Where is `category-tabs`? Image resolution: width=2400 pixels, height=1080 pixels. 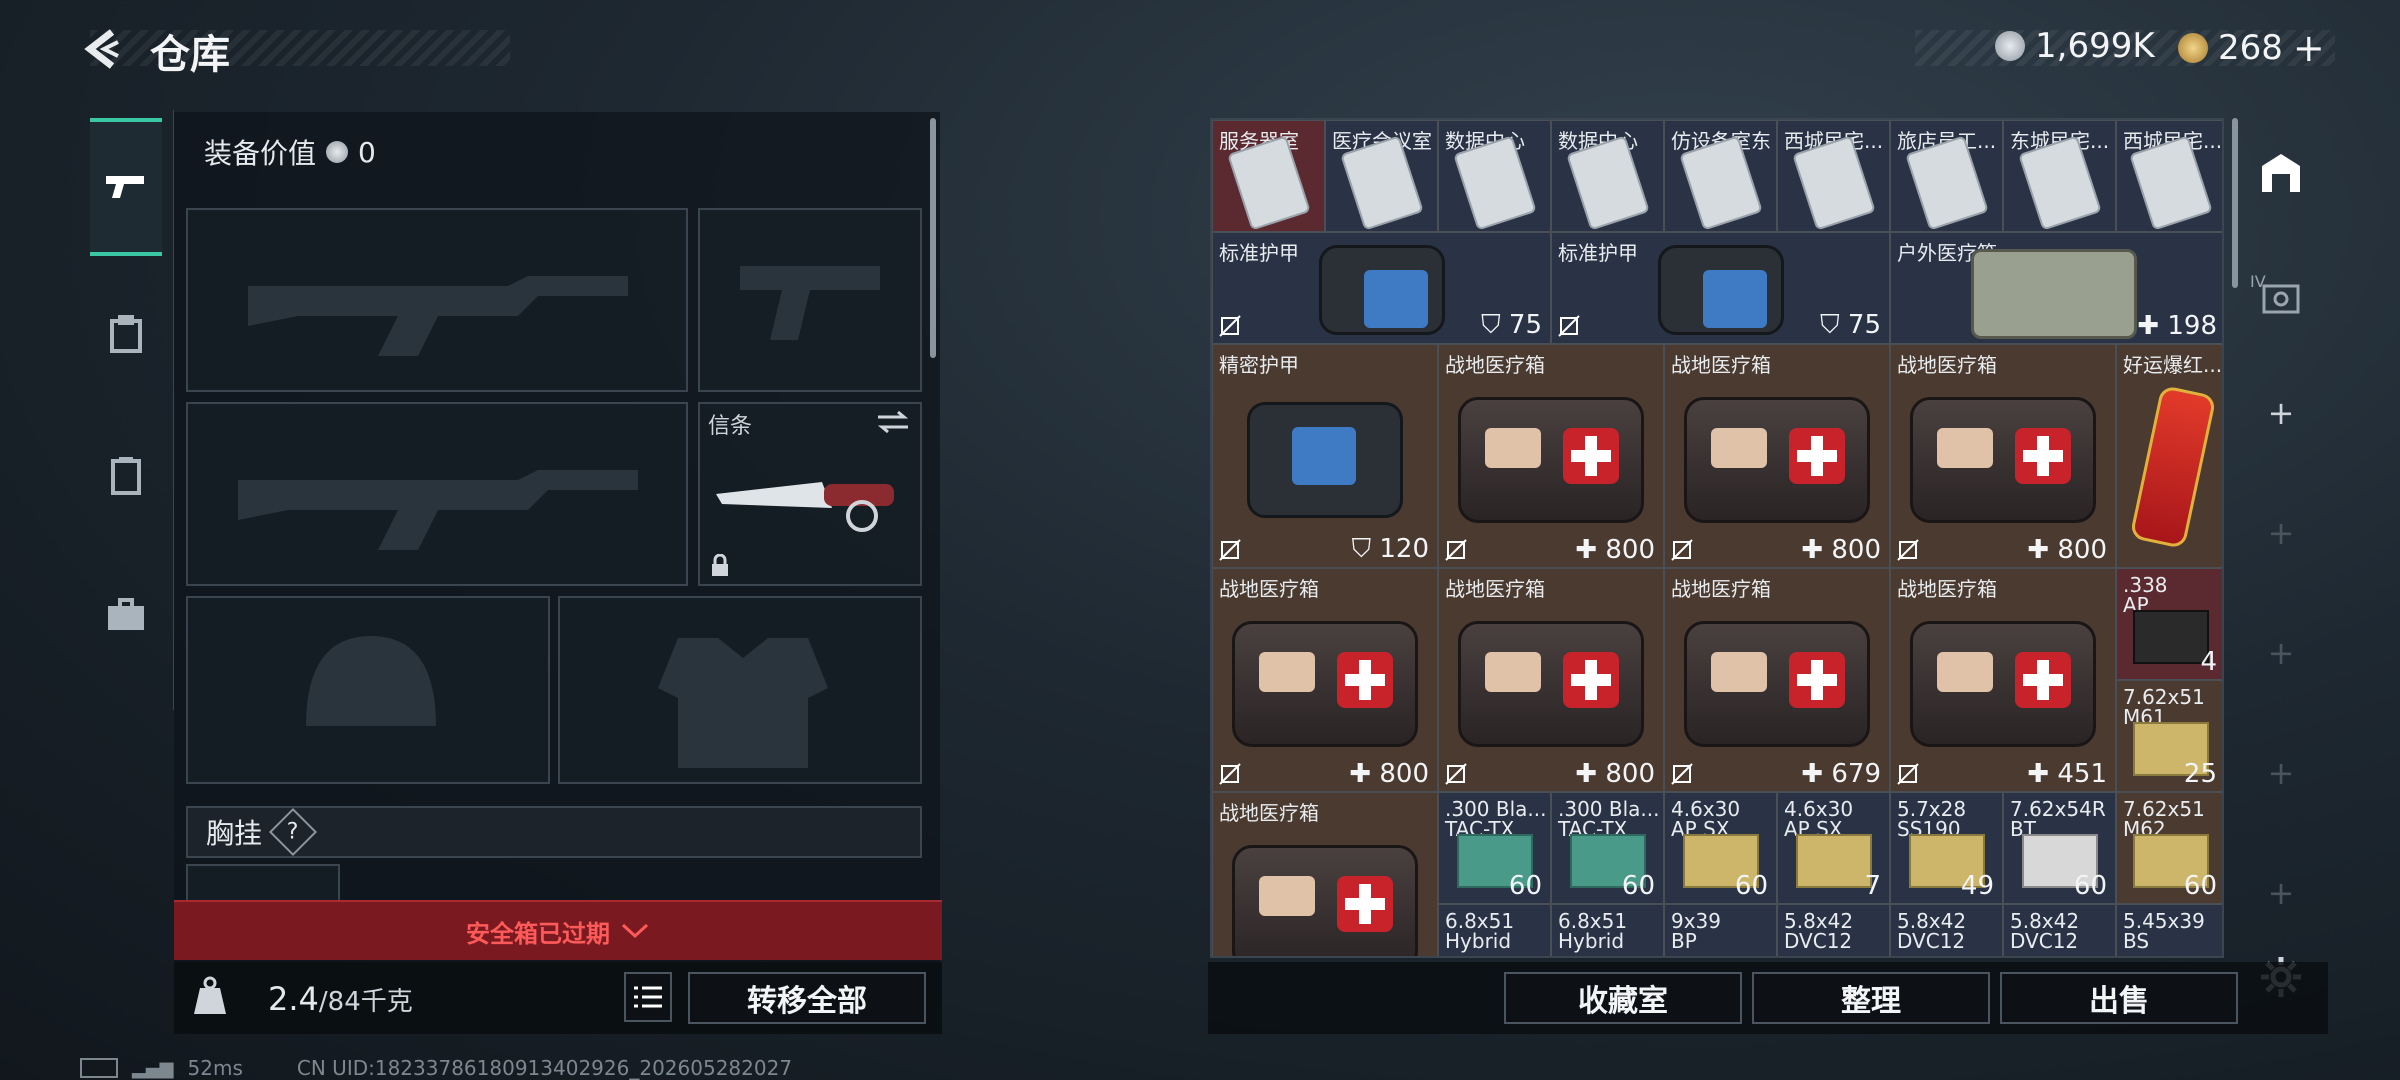
category-tabs is located at coordinates (127, 410).